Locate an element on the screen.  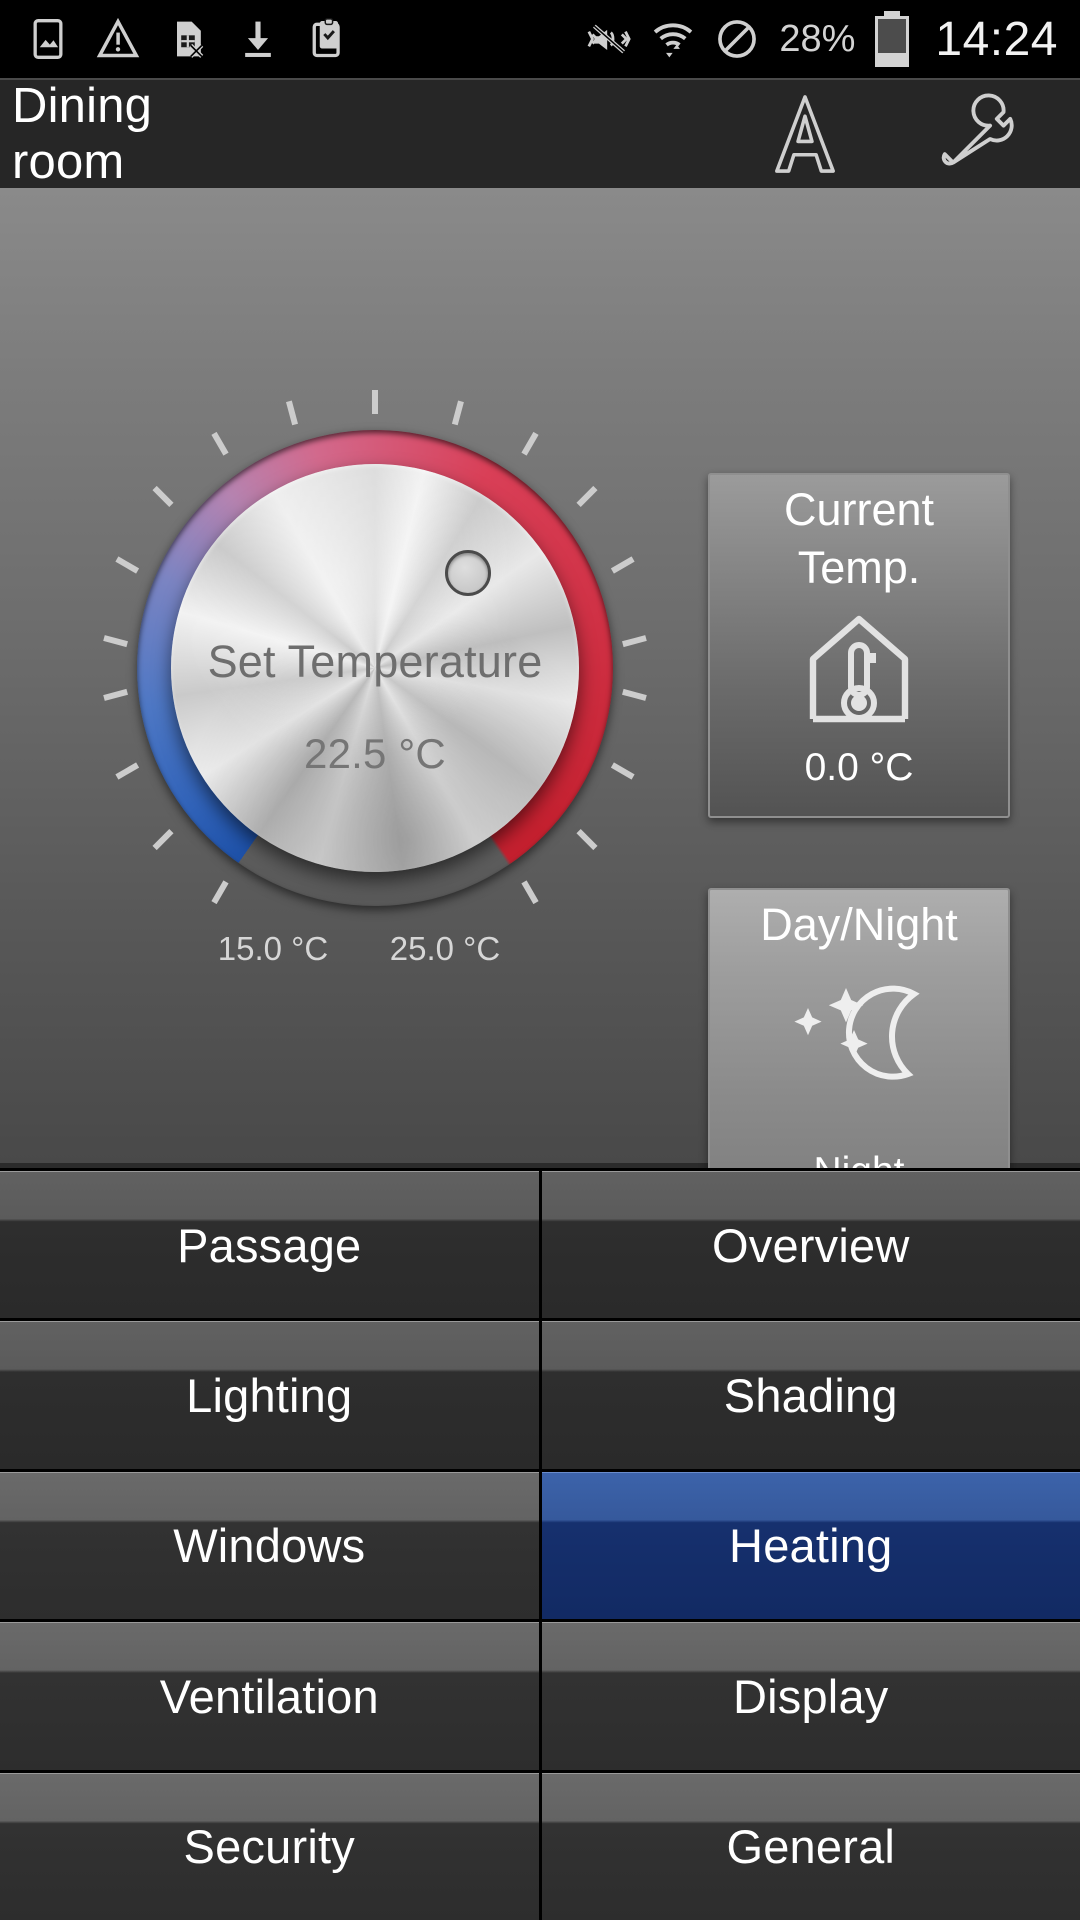
page-title: Dining room is located at coordinates (82, 134).